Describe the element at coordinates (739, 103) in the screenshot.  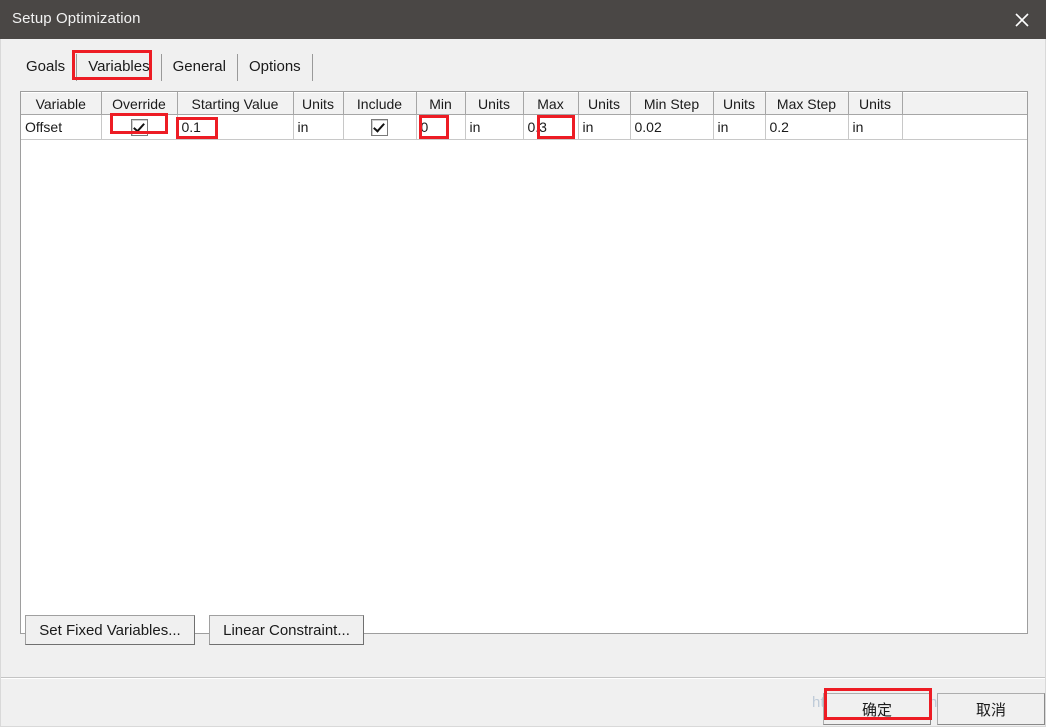
I see `column-header-units-min-step: Units` at that location.